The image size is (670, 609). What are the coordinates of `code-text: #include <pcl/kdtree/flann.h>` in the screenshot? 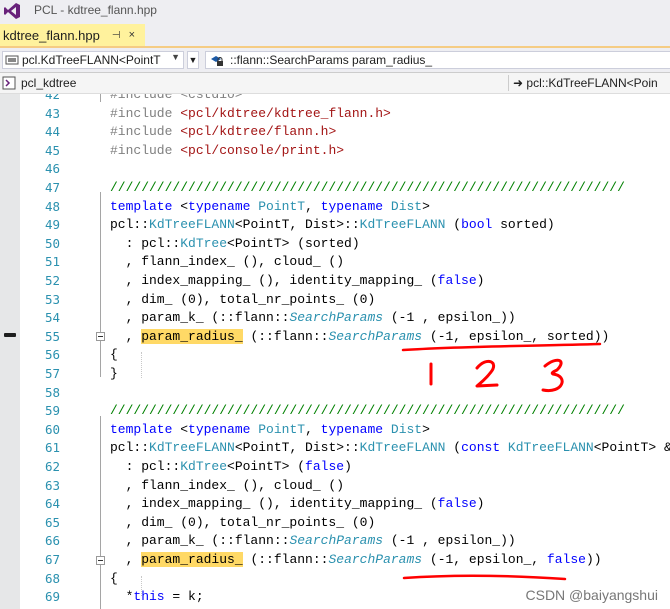 It's located at (223, 132).